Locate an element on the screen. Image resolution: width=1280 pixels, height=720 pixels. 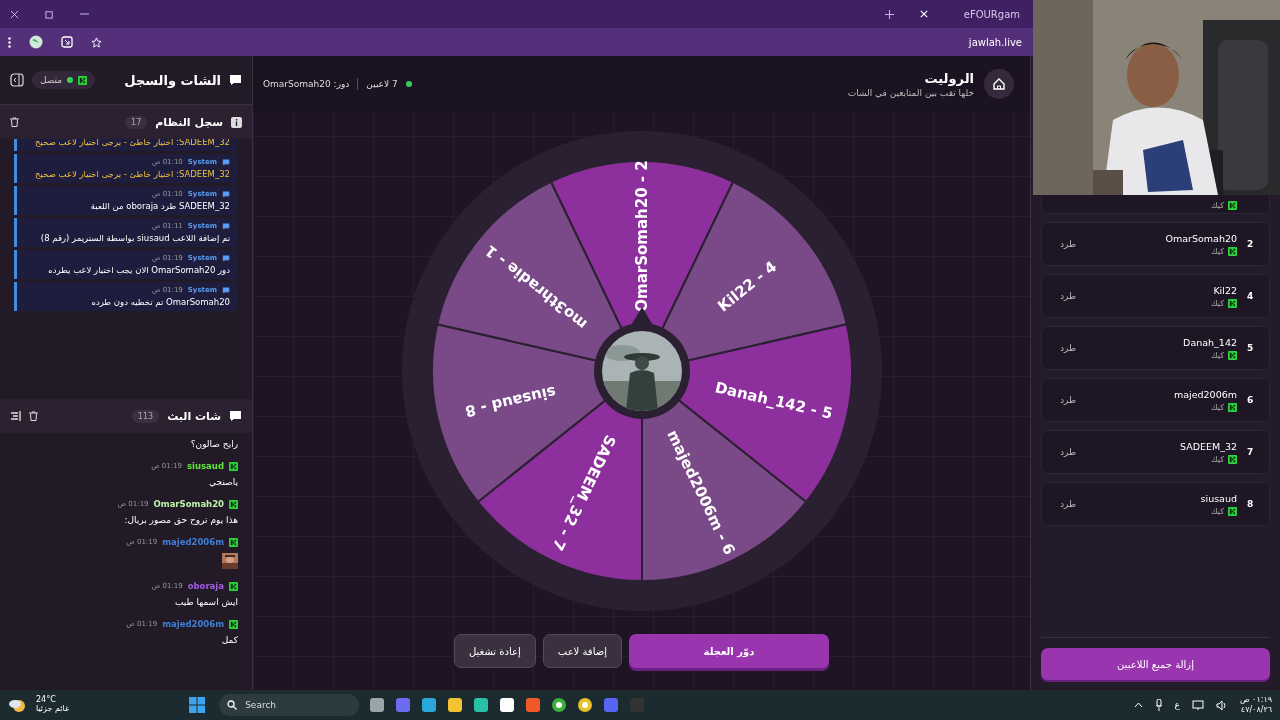
player-name: SADEEM_32 is located at coordinates (1208, 446).